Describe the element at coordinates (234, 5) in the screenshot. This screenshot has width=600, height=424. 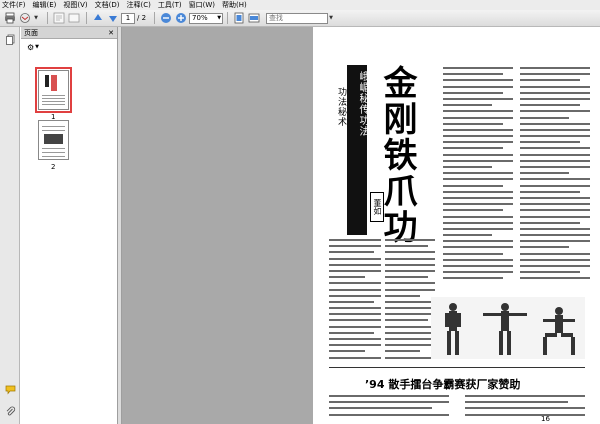
I see `menu-help: 帮助(H)` at that location.